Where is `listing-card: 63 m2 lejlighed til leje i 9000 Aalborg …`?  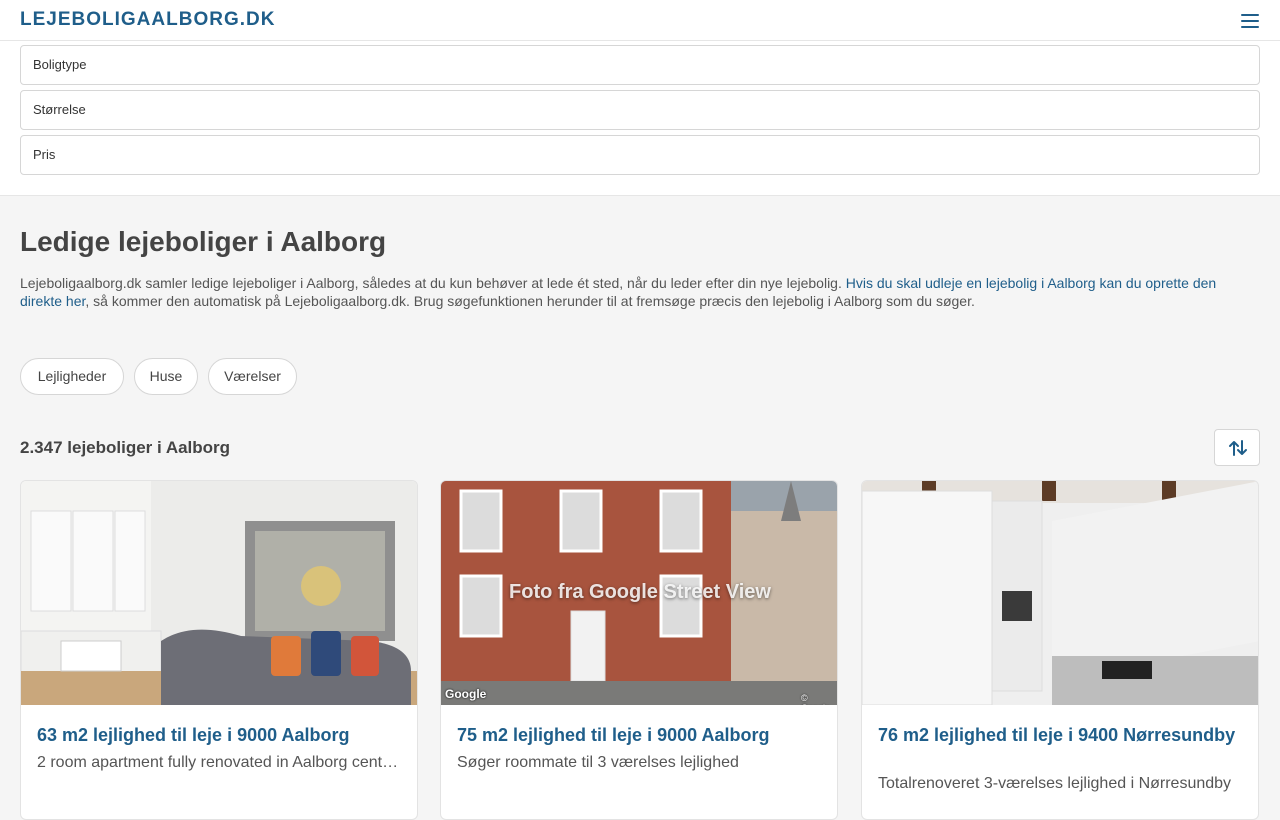
listing-card: 63 m2 lejlighed til leje i 9000 Aalborg … is located at coordinates (219, 650).